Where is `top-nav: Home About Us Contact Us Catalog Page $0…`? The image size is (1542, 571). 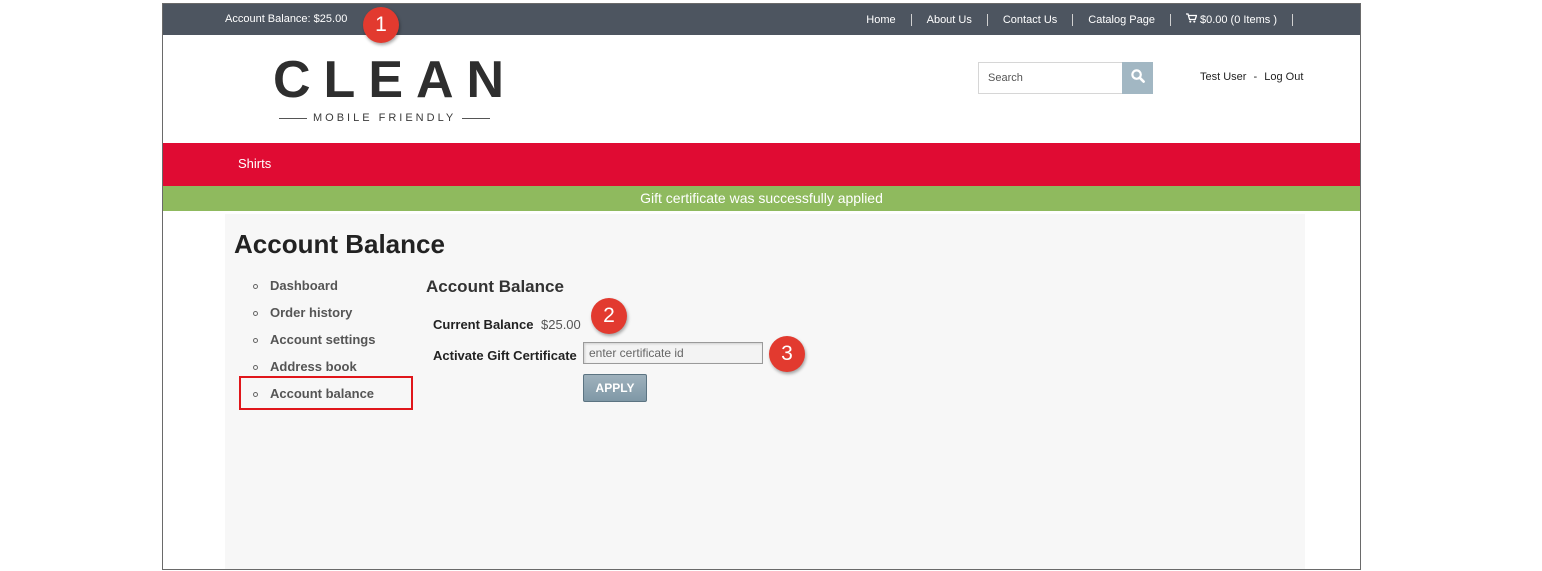 top-nav: Home About Us Contact Us Catalog Page $0… is located at coordinates (1087, 19).